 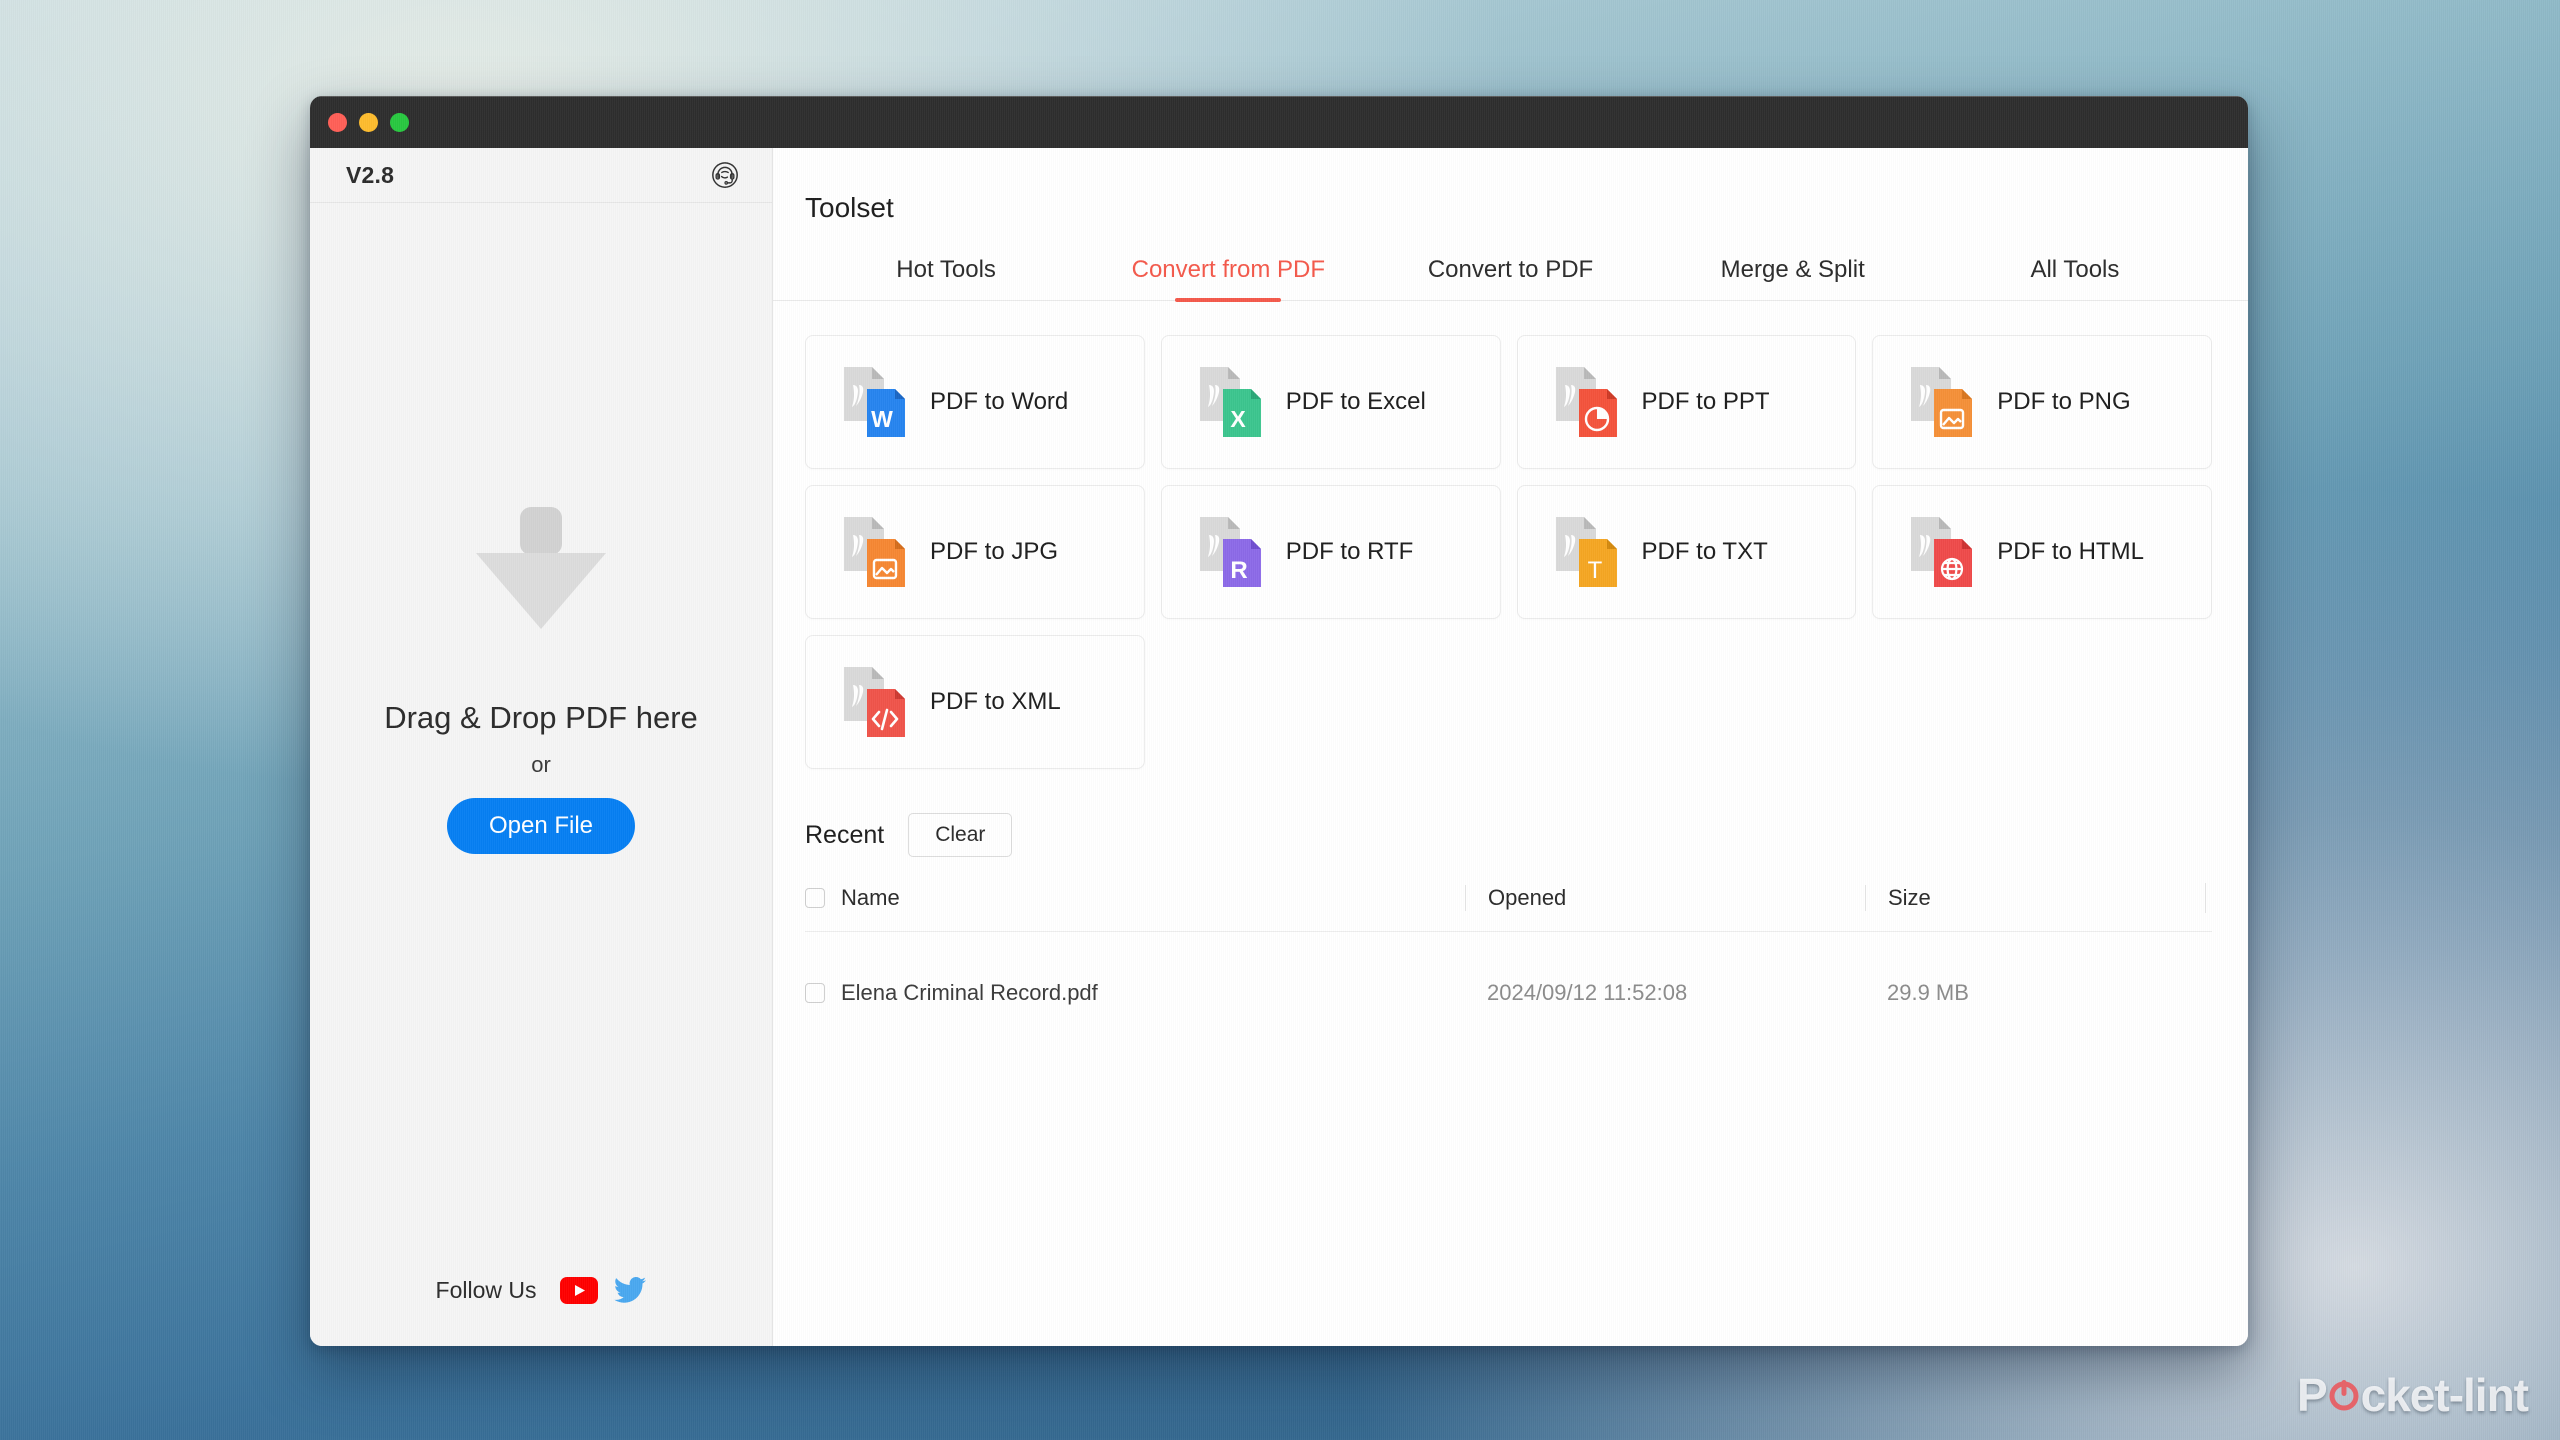 I want to click on tab-all-tools: All Tools, so click(x=2075, y=278).